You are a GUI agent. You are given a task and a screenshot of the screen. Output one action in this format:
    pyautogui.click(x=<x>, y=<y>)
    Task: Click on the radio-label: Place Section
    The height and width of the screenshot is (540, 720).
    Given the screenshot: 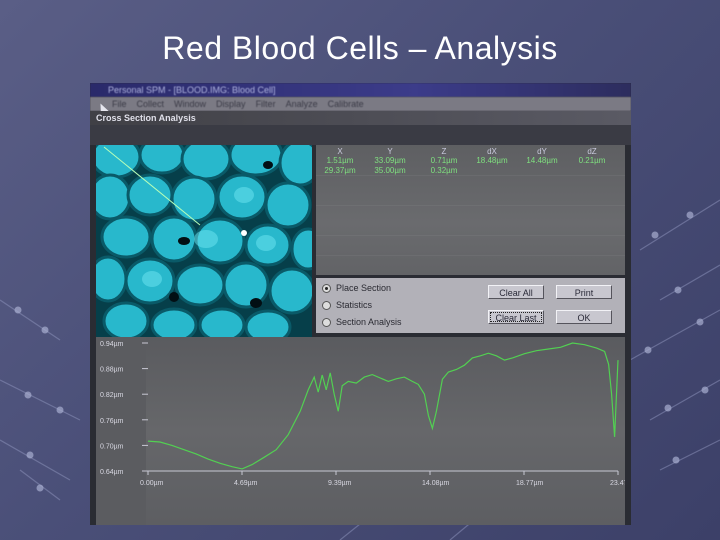 What is the action you would take?
    pyautogui.click(x=364, y=288)
    